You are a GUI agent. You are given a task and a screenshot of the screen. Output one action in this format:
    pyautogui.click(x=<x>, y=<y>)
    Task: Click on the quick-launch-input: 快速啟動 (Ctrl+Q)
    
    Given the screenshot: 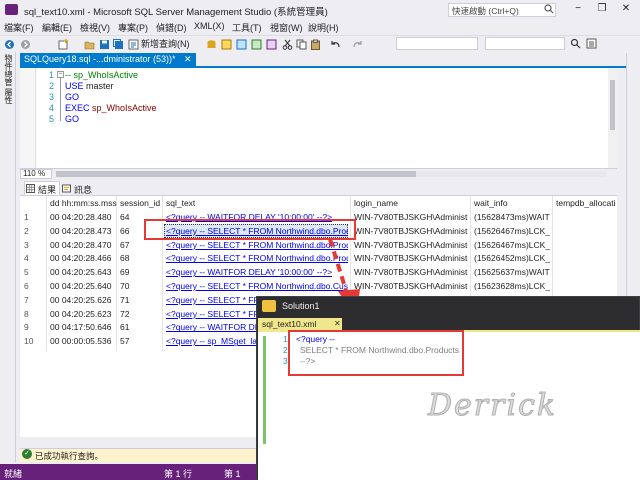 What is the action you would take?
    pyautogui.click(x=502, y=10)
    